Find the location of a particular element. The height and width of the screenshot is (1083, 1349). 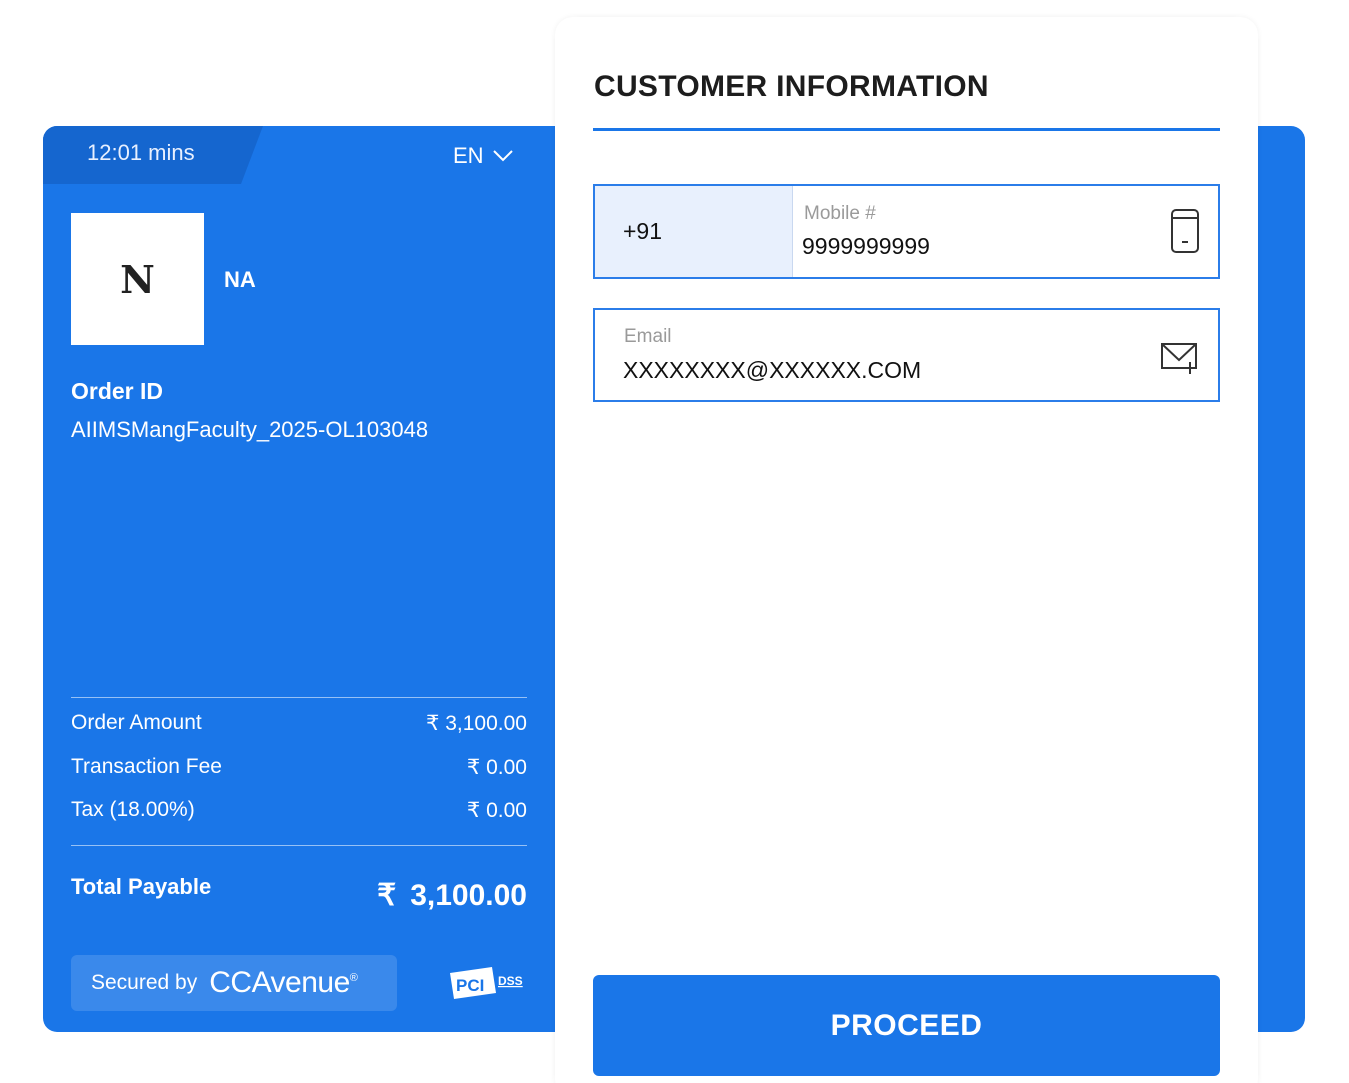

mobile-phone-icon is located at coordinates (1185, 231).